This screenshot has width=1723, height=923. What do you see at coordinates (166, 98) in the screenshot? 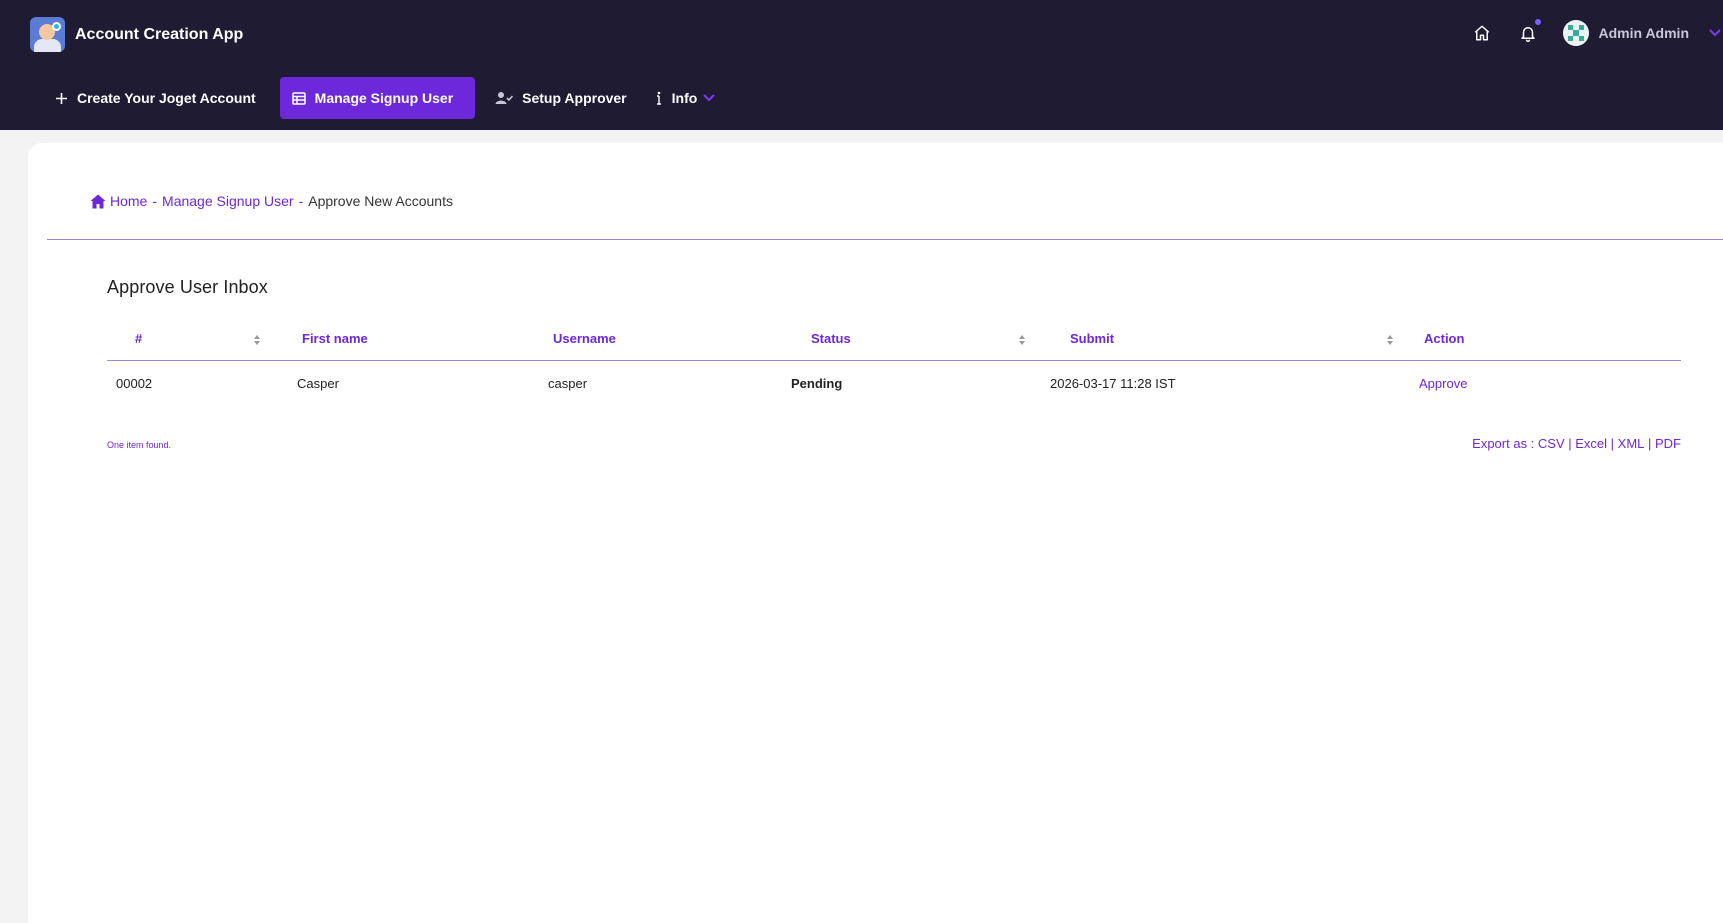
I see `nav-item-label: Create Your Joget Account` at bounding box center [166, 98].